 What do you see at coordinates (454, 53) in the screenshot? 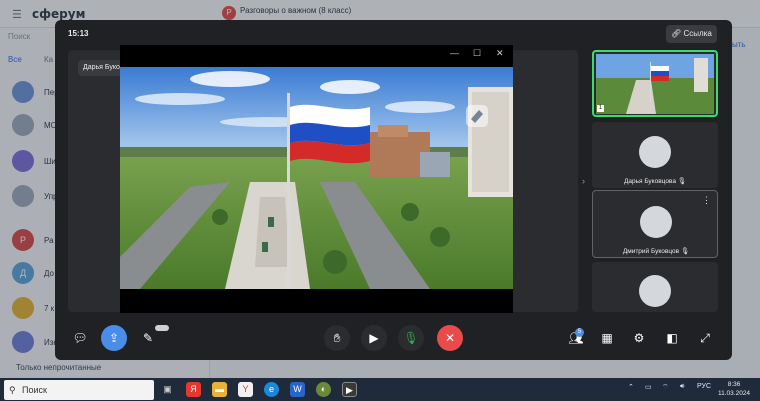
I see `minimize-icon: —` at bounding box center [454, 53].